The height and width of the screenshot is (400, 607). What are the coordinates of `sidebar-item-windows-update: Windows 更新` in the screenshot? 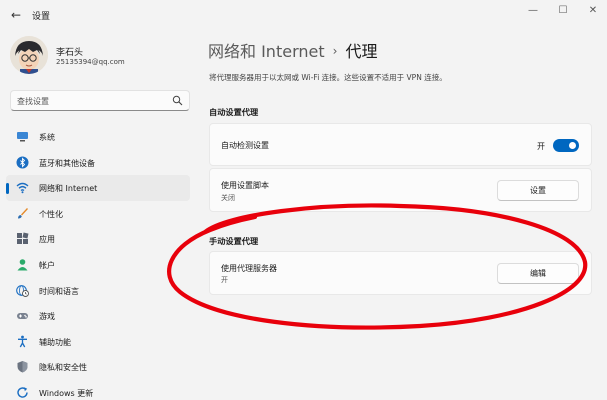 It's located at (98, 390).